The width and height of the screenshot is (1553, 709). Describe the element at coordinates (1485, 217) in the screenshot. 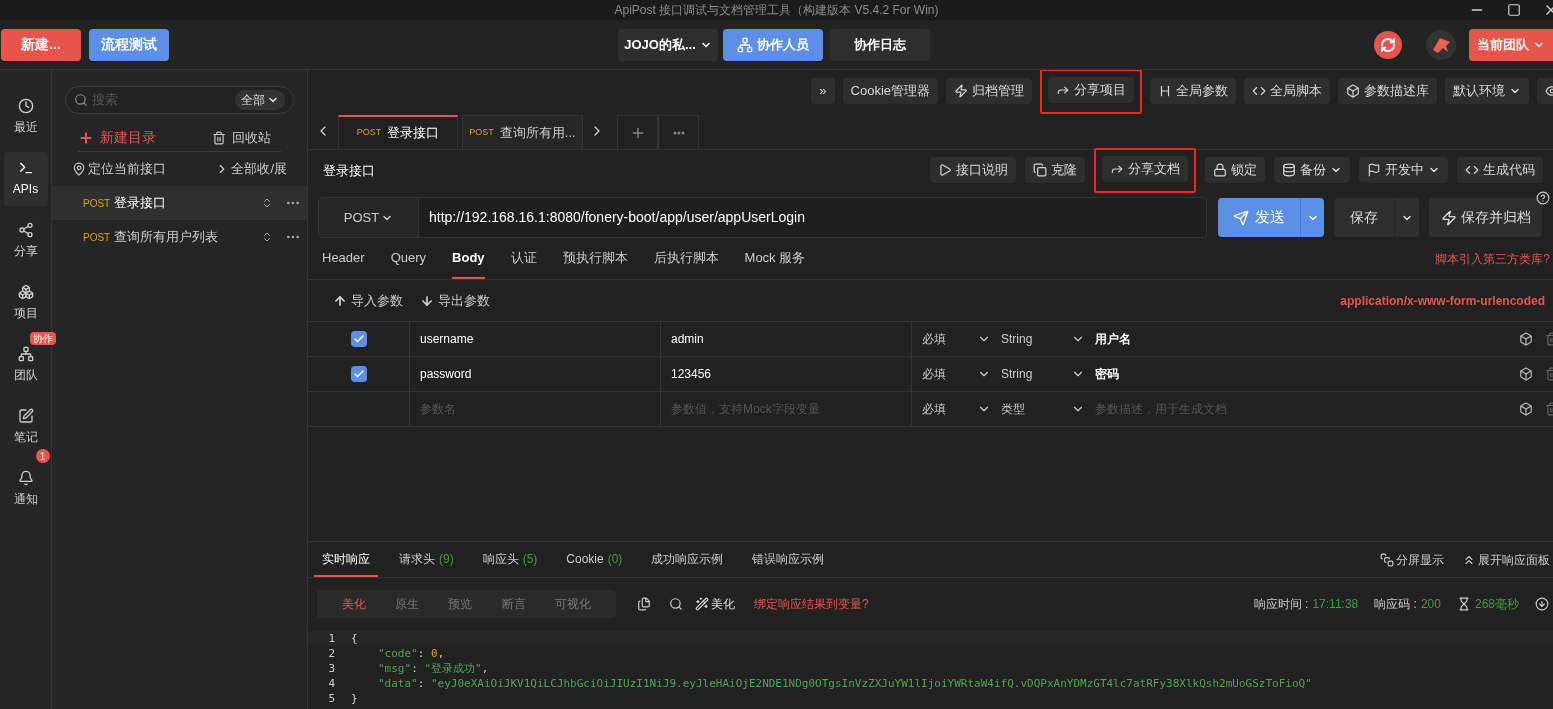

I see `save-archive-button: 保存并归档` at that location.